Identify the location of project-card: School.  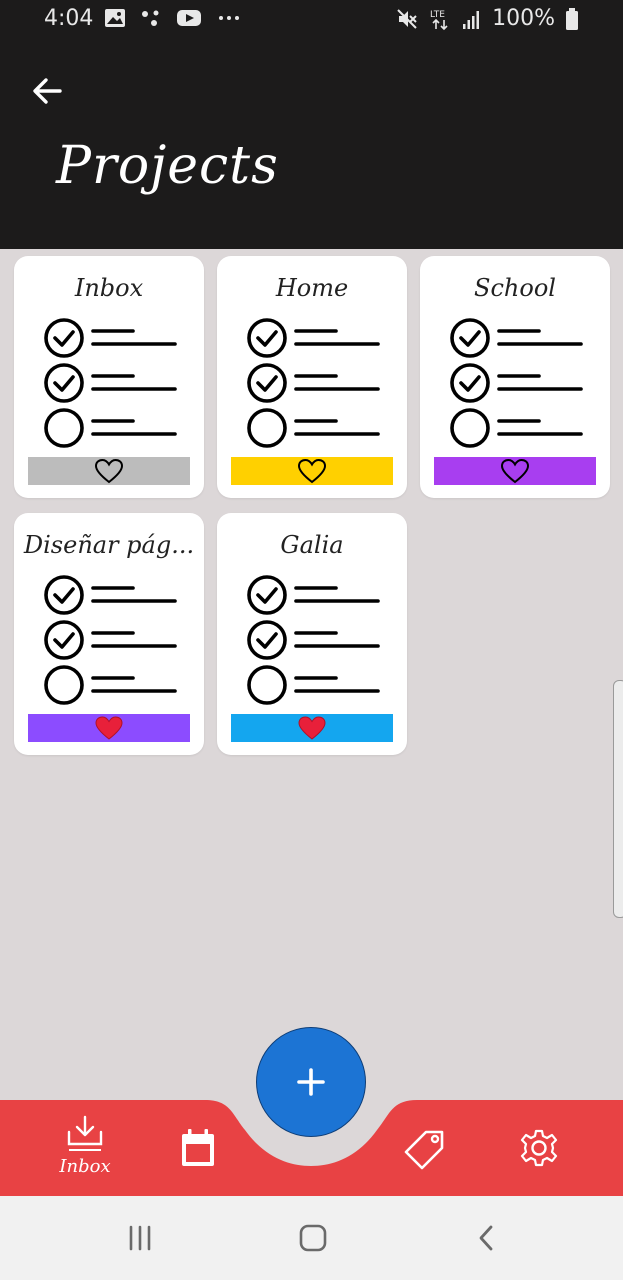
(515, 377).